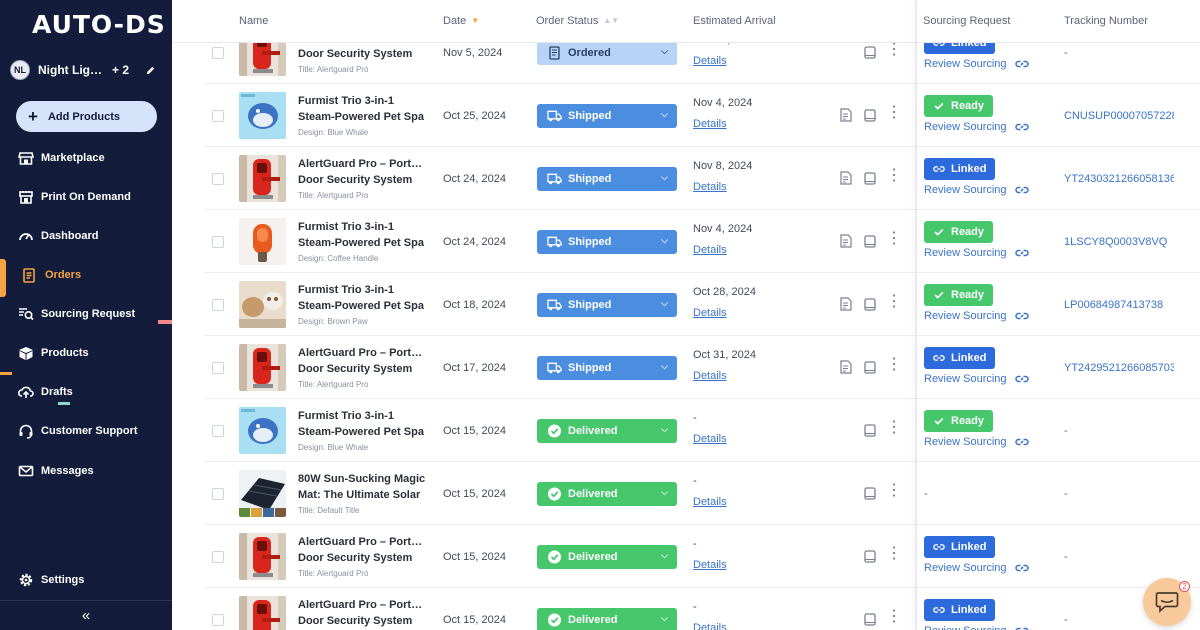  I want to click on column-header-date: Date ▼, so click(461, 21).